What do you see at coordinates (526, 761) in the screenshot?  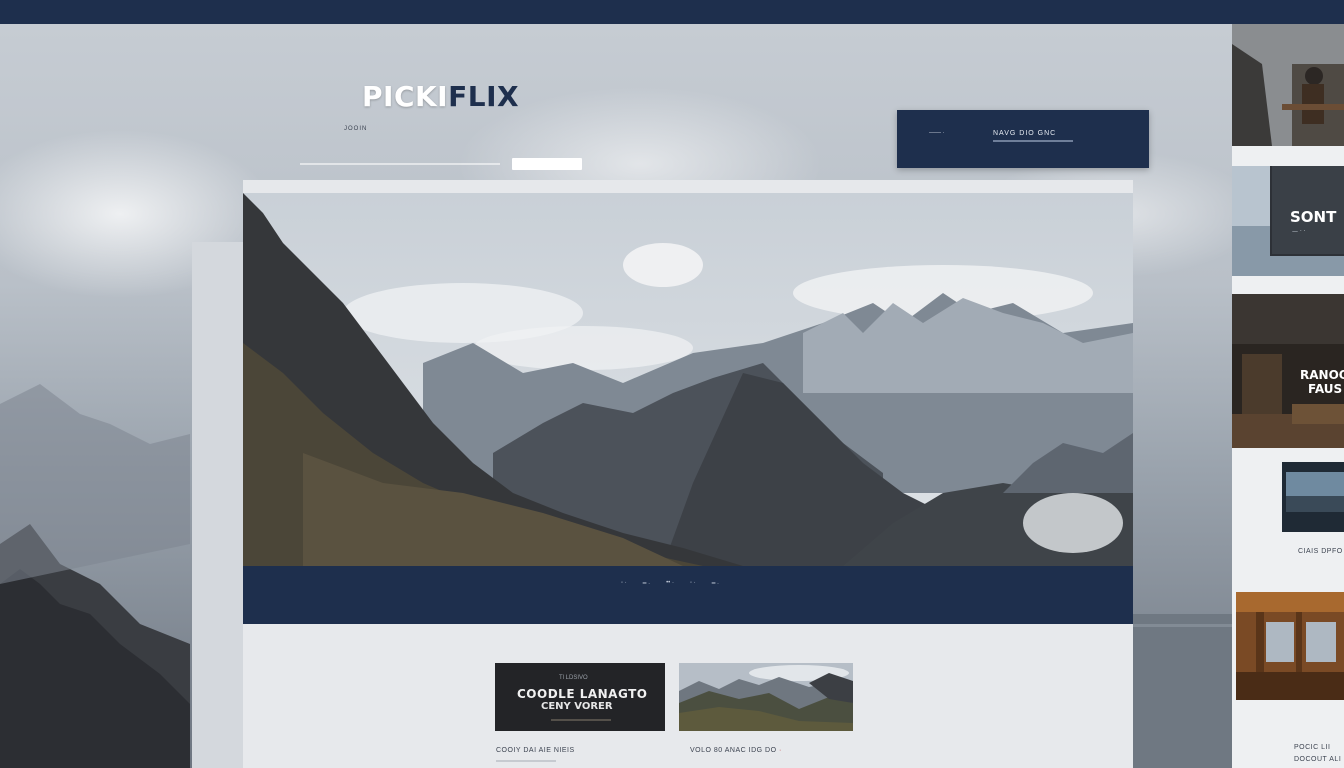 I see `card-caption-rule` at bounding box center [526, 761].